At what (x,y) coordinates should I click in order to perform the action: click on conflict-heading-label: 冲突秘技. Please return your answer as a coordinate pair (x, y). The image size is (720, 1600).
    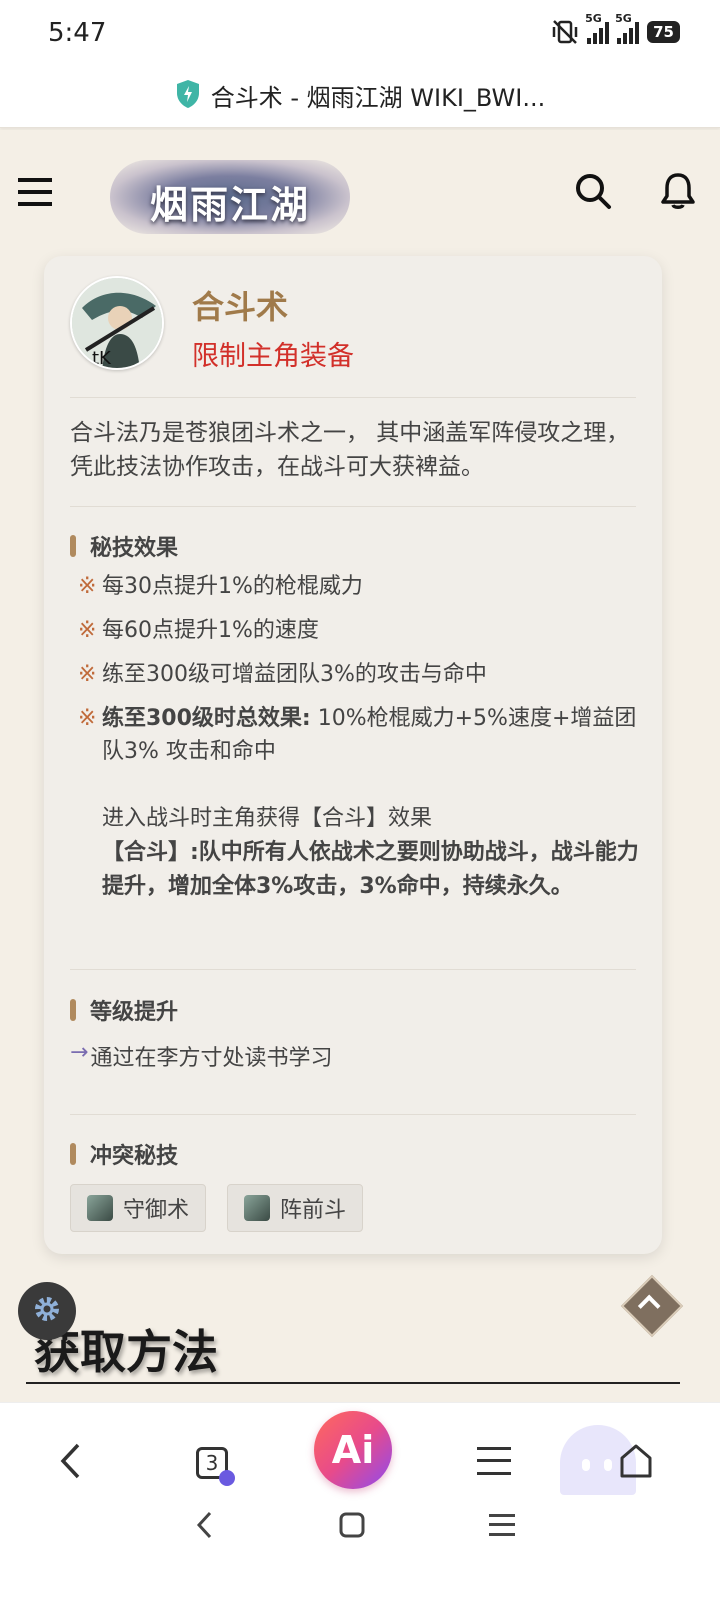
    Looking at the image, I should click on (134, 1156).